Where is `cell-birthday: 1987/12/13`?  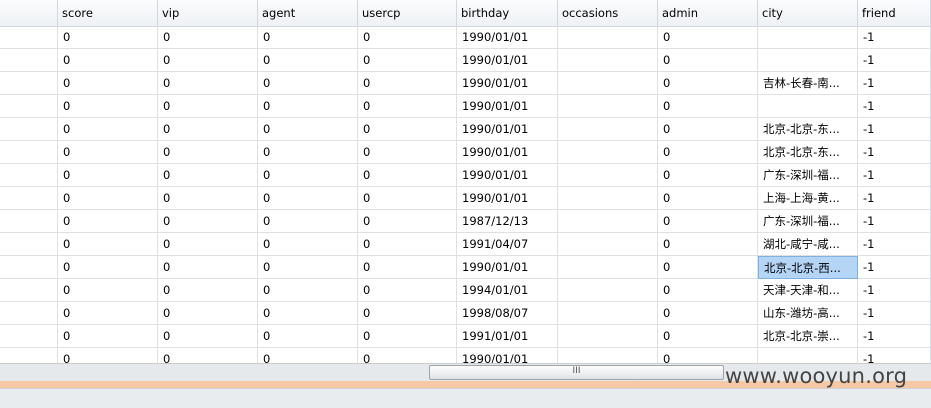 cell-birthday: 1987/12/13 is located at coordinates (507, 221).